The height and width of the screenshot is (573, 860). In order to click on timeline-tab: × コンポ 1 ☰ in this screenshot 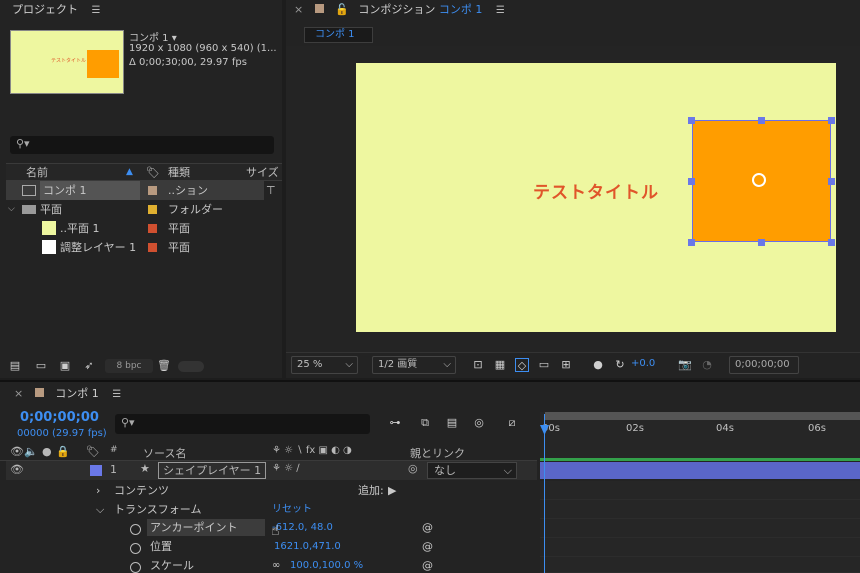, I will do `click(430, 394)`.